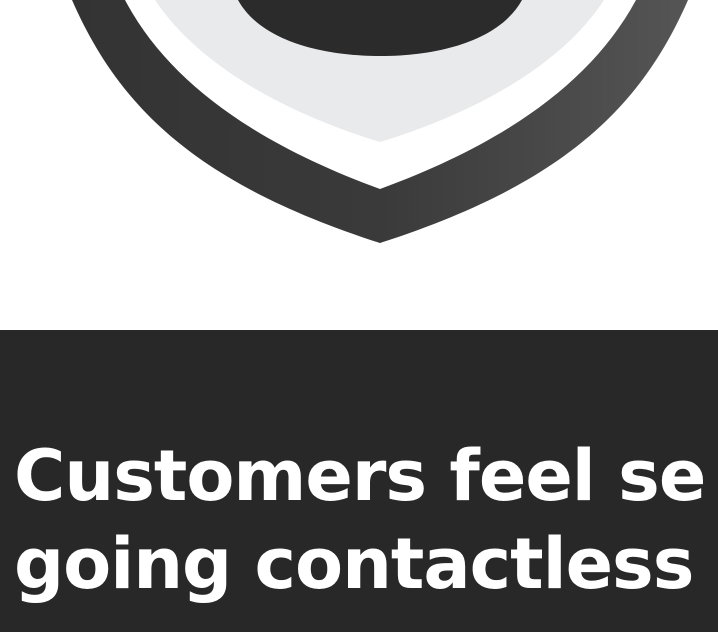 The width and height of the screenshot is (718, 632). Describe the element at coordinates (360, 476) in the screenshot. I see `headline-line-1: Customers feel se` at that location.